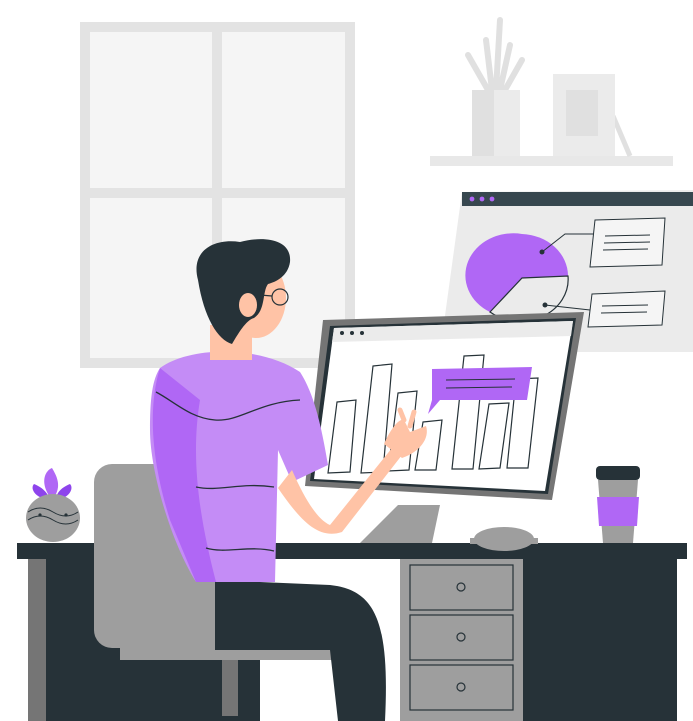 Image resolution: width=693 pixels, height=721 pixels. What do you see at coordinates (593, 115) in the screenshot?
I see `picture-frame-icon` at bounding box center [593, 115].